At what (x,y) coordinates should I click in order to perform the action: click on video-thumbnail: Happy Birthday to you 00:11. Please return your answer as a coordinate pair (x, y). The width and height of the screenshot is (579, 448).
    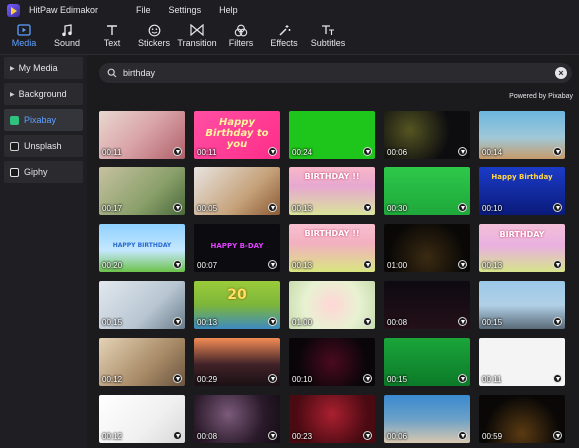
    Looking at the image, I should click on (237, 135).